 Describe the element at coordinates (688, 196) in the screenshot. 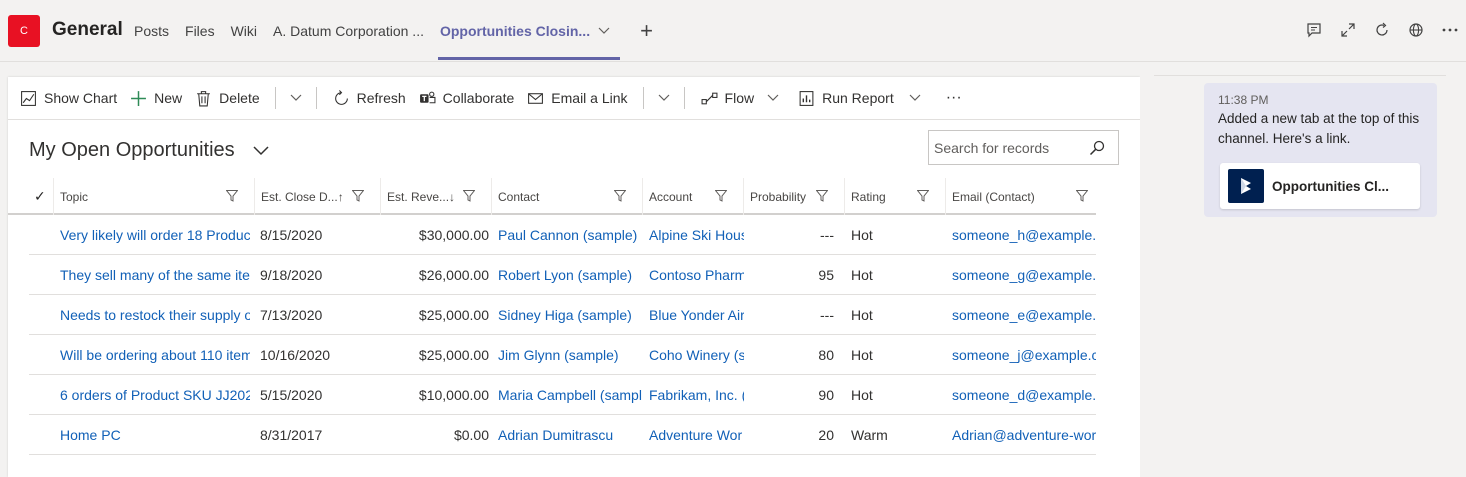

I see `column-account: Account` at that location.